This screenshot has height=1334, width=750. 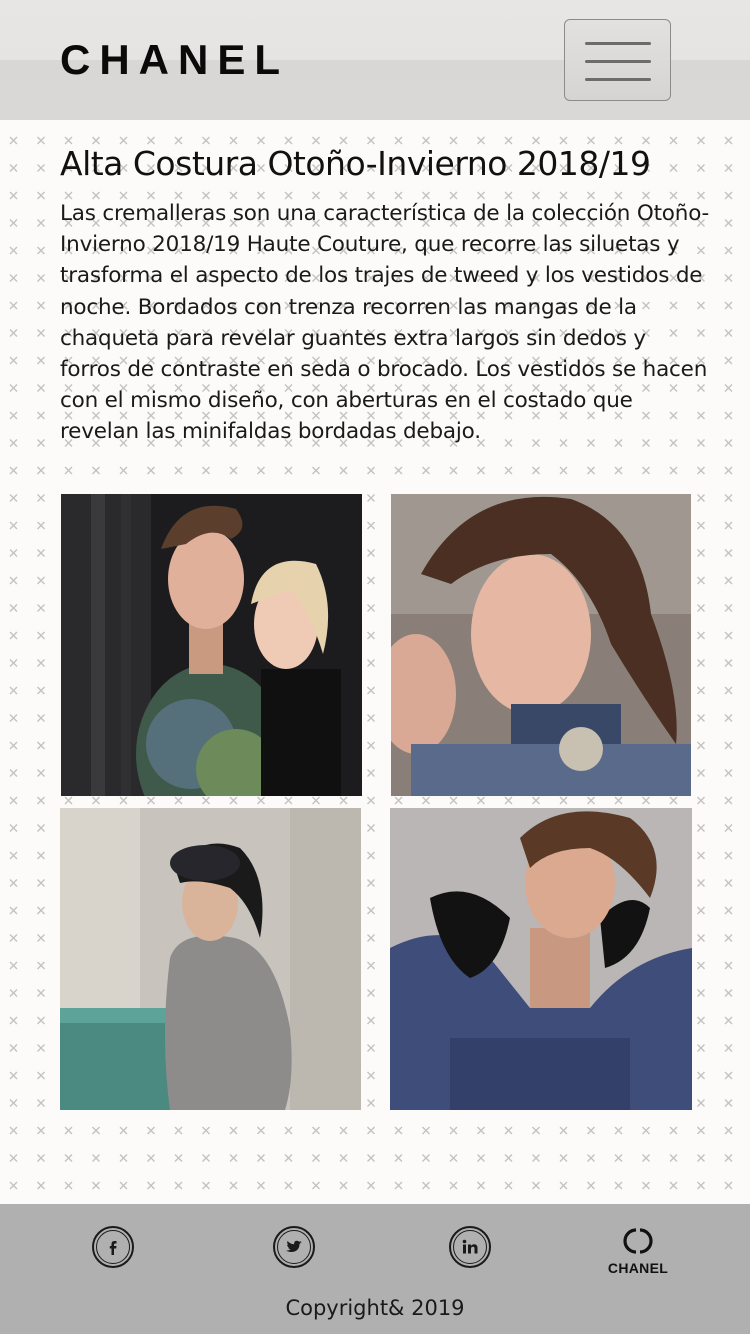 What do you see at coordinates (294, 1247) in the screenshot?
I see `twitter-icon` at bounding box center [294, 1247].